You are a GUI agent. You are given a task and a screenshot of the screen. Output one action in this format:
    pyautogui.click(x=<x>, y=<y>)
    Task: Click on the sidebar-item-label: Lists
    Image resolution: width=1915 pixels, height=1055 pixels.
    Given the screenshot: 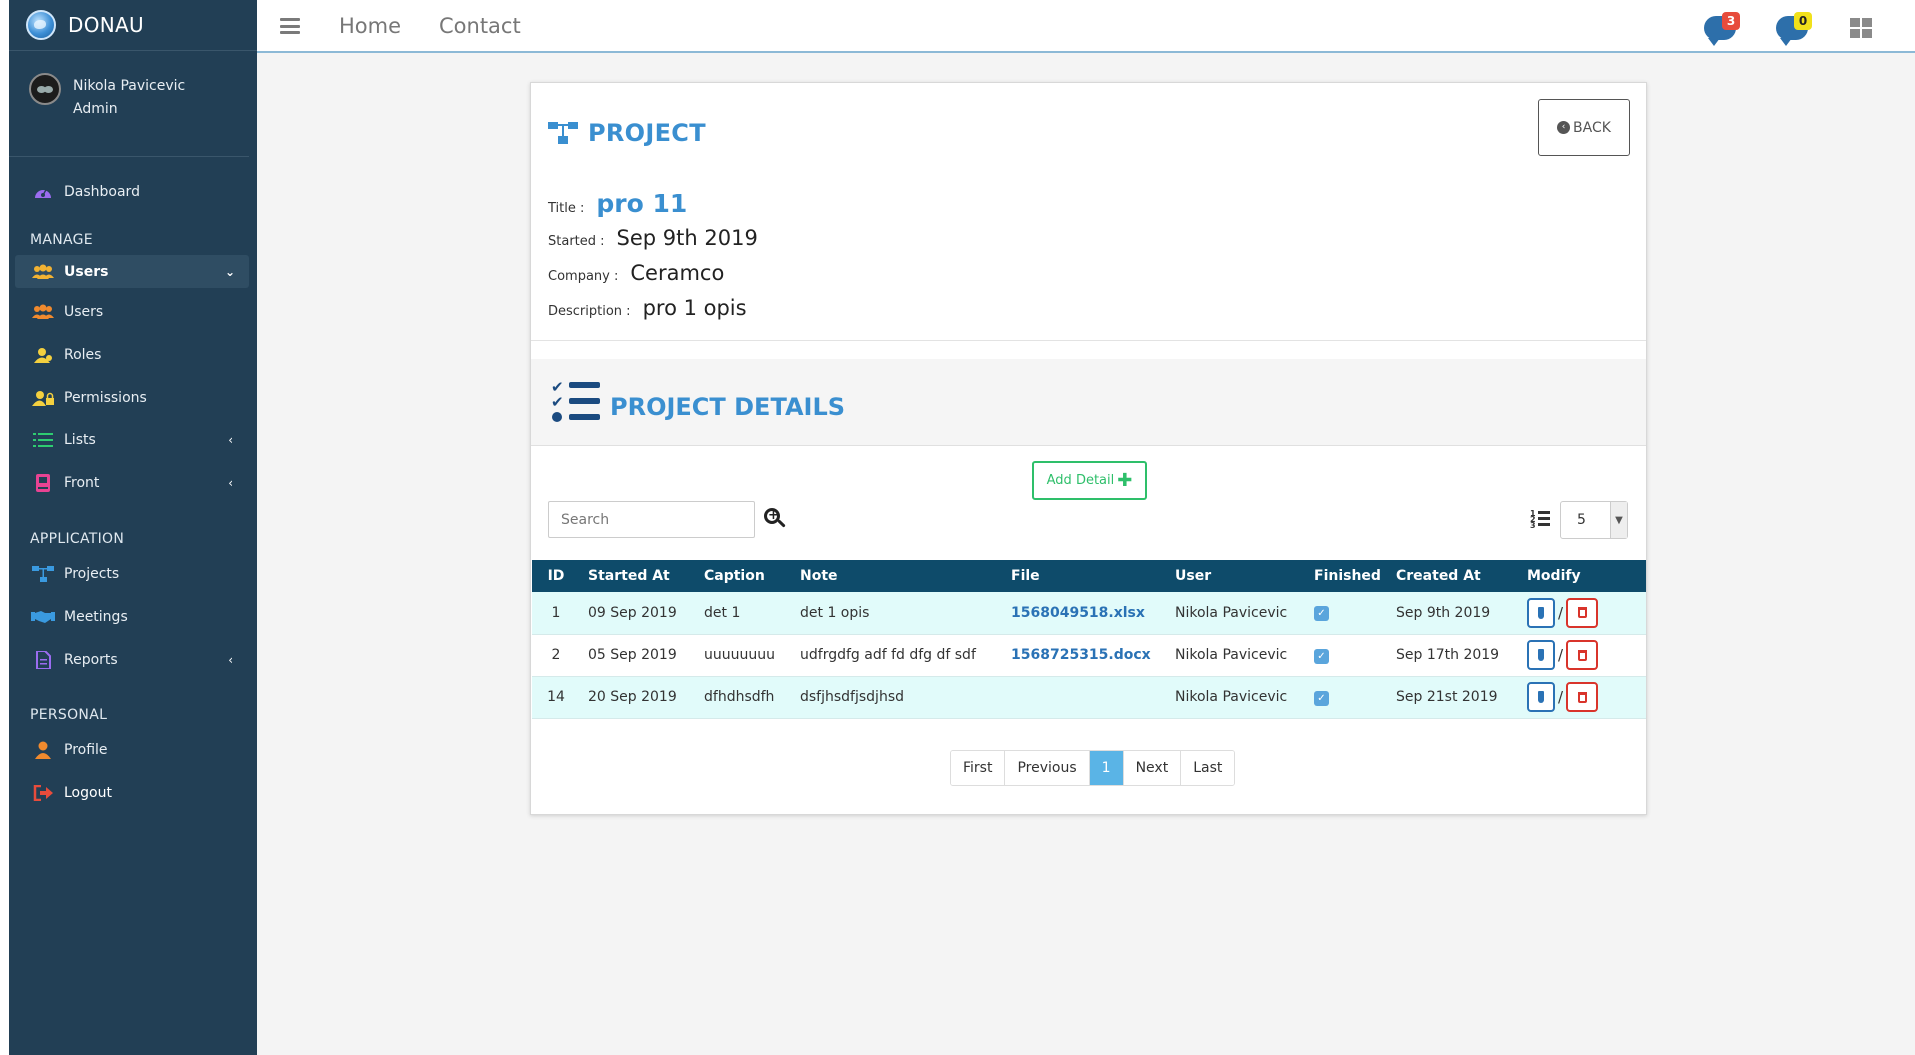 What is the action you would take?
    pyautogui.click(x=80, y=440)
    